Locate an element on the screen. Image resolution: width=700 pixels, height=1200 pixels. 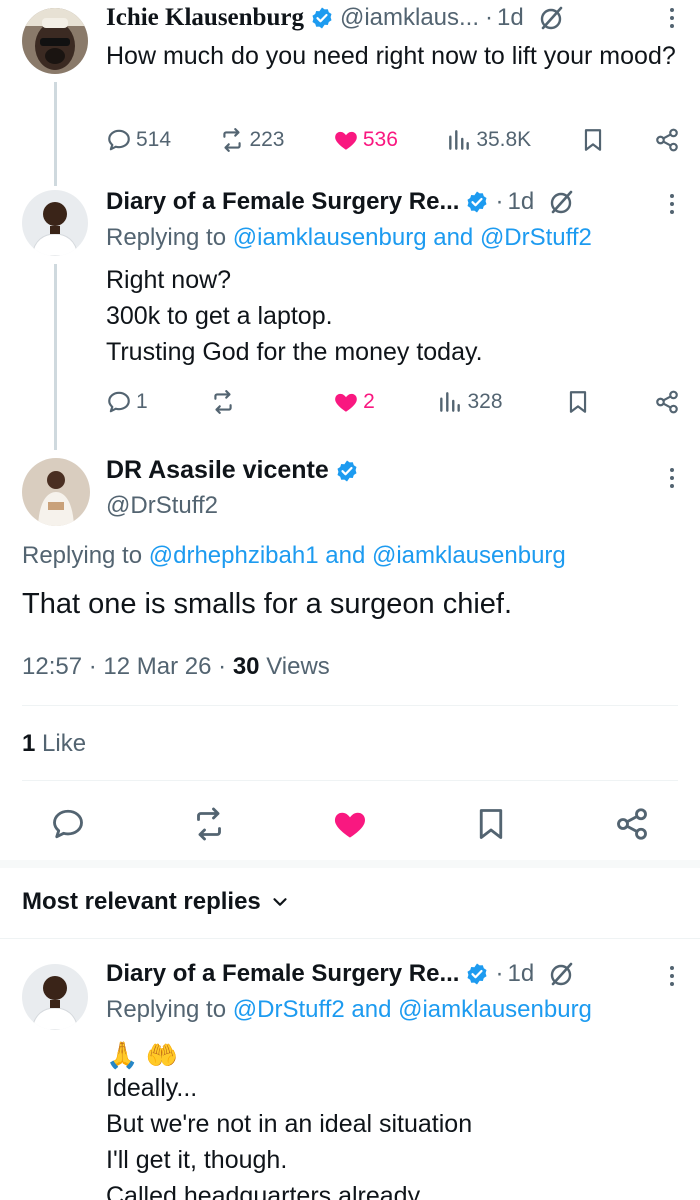
sort-label: Most relevant replies is located at coordinates (141, 901).